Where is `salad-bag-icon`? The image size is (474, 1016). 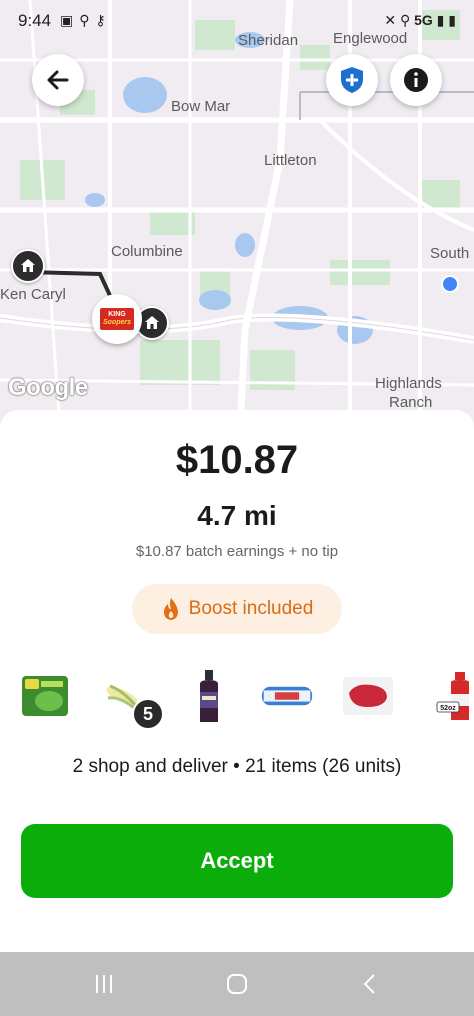 salad-bag-icon is located at coordinates (45, 696).